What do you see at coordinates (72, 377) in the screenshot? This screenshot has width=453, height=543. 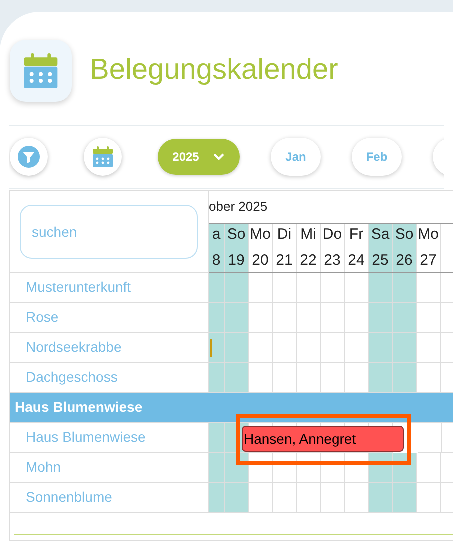 I see `unit-name: Dachgeschoss` at bounding box center [72, 377].